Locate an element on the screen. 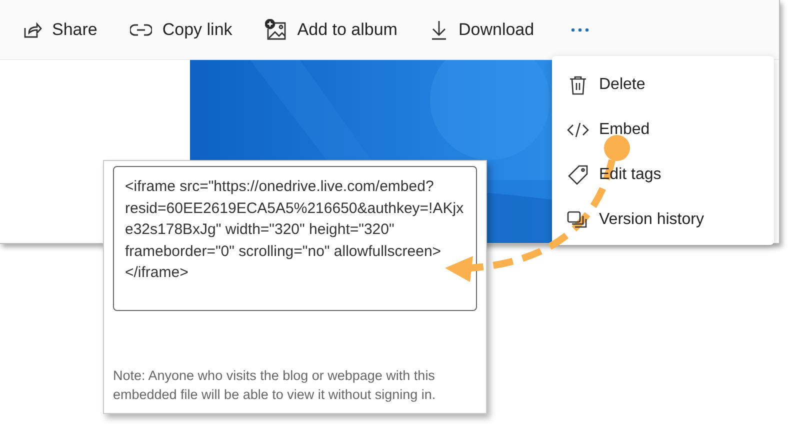  toolbar-button: Share is located at coordinates (66, 30).